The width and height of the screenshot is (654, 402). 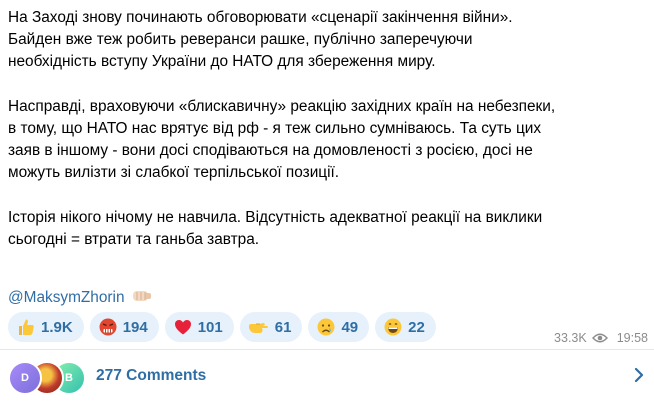 I want to click on mention-line: @MaksymZhorin, so click(x=80, y=299).